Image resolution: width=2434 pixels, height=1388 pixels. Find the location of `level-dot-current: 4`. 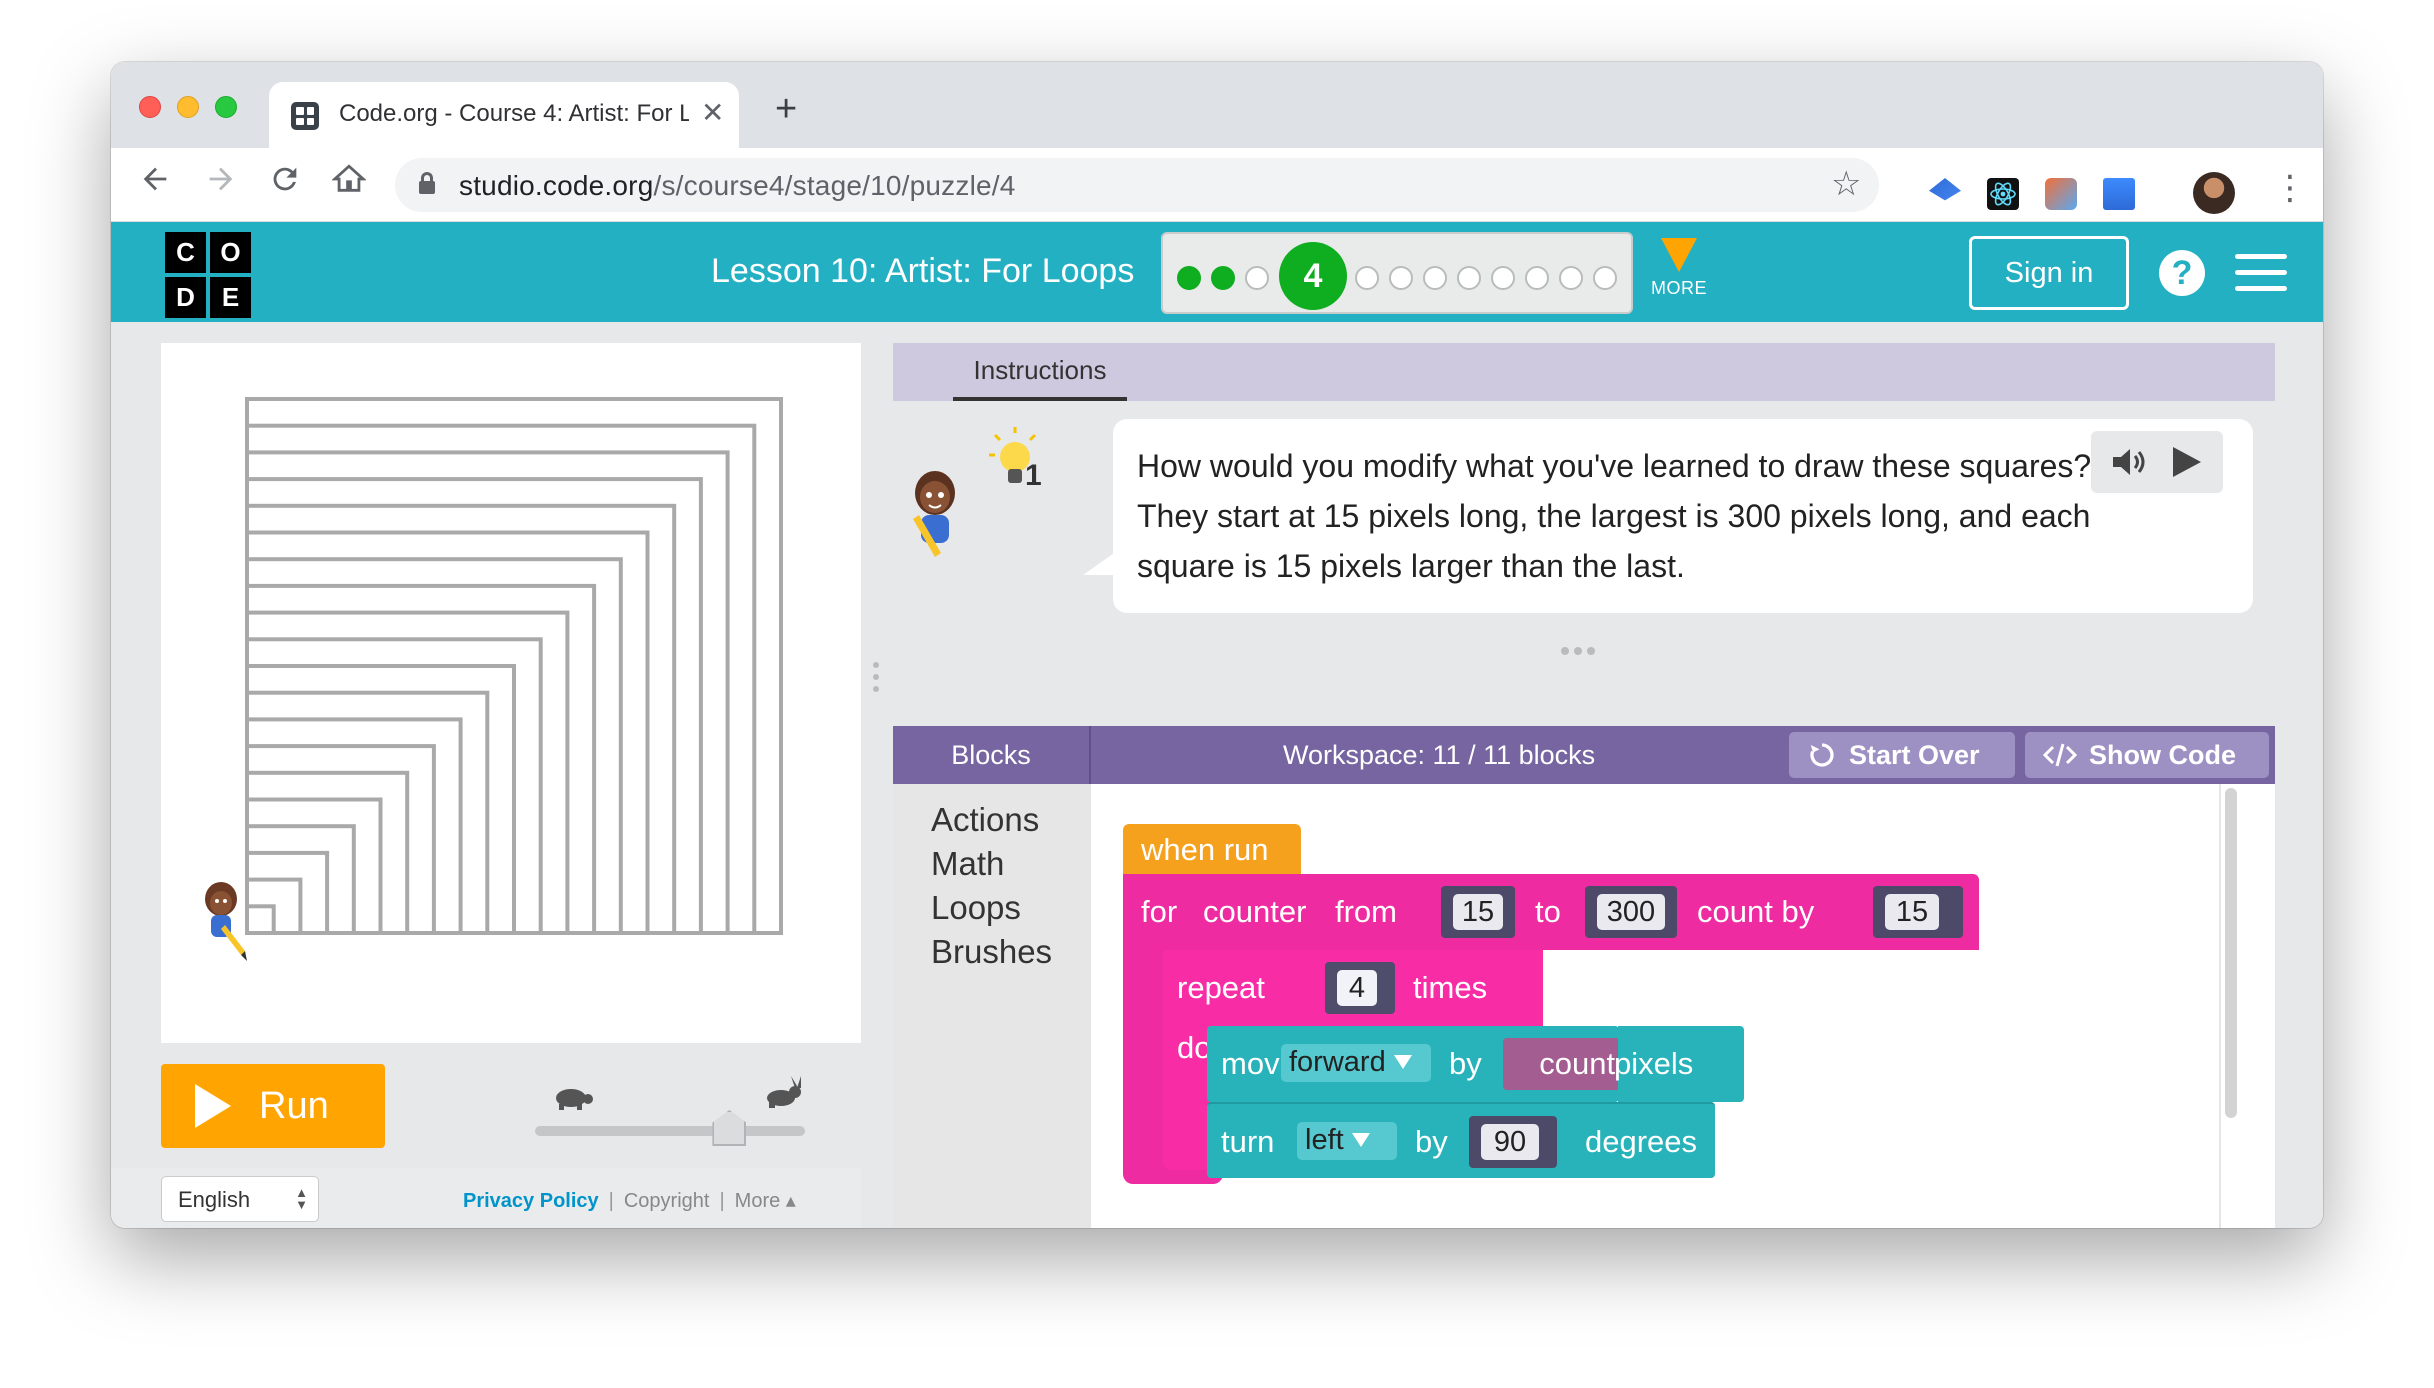

level-dot-current: 4 is located at coordinates (1313, 276).